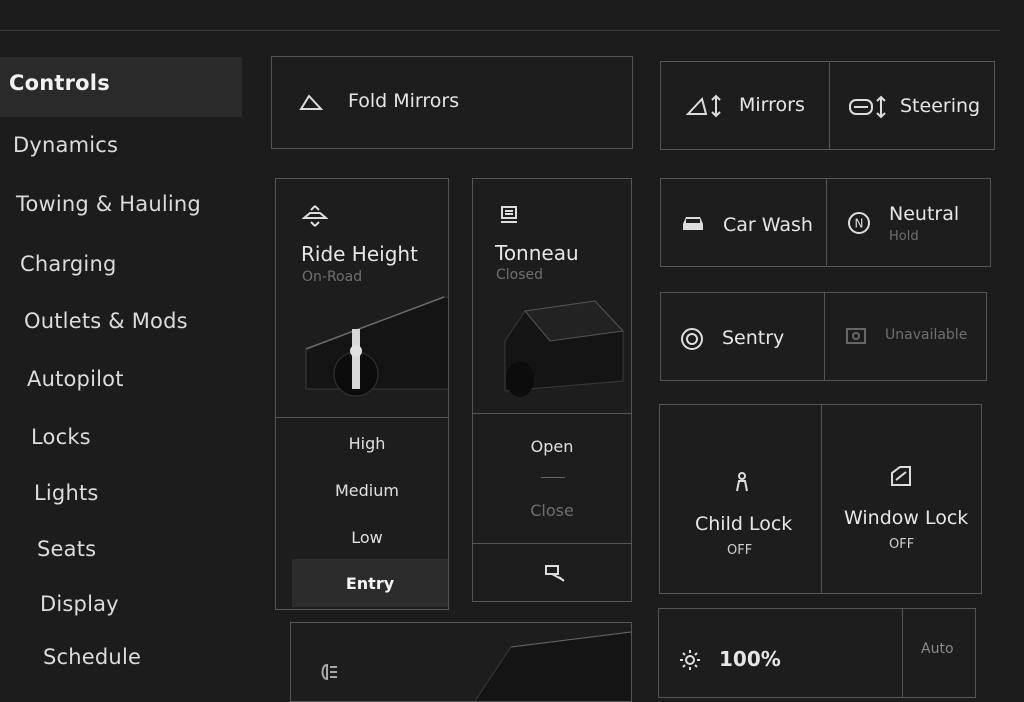  I want to click on carwash-neutral-group: Car Wash N Neutral Hold, so click(825, 222).